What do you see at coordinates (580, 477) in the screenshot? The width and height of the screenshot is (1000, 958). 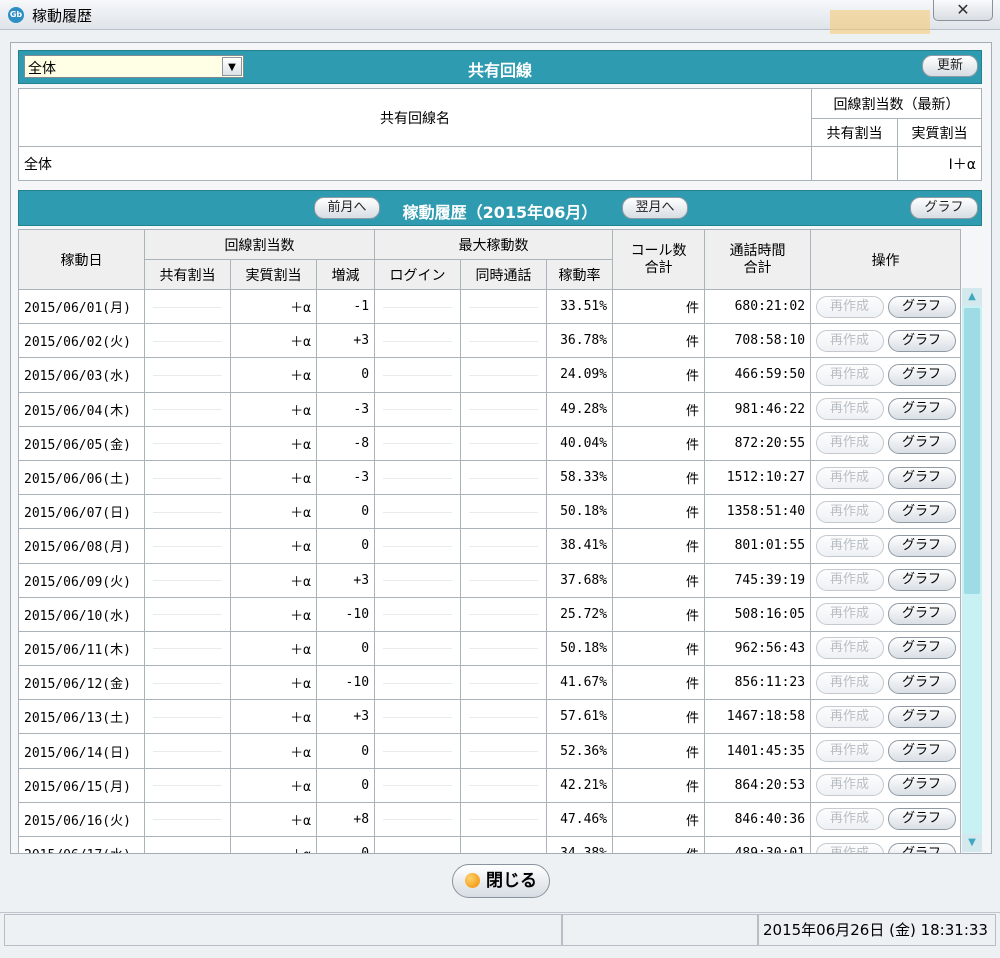 I see `cell-rate: 58.33%` at bounding box center [580, 477].